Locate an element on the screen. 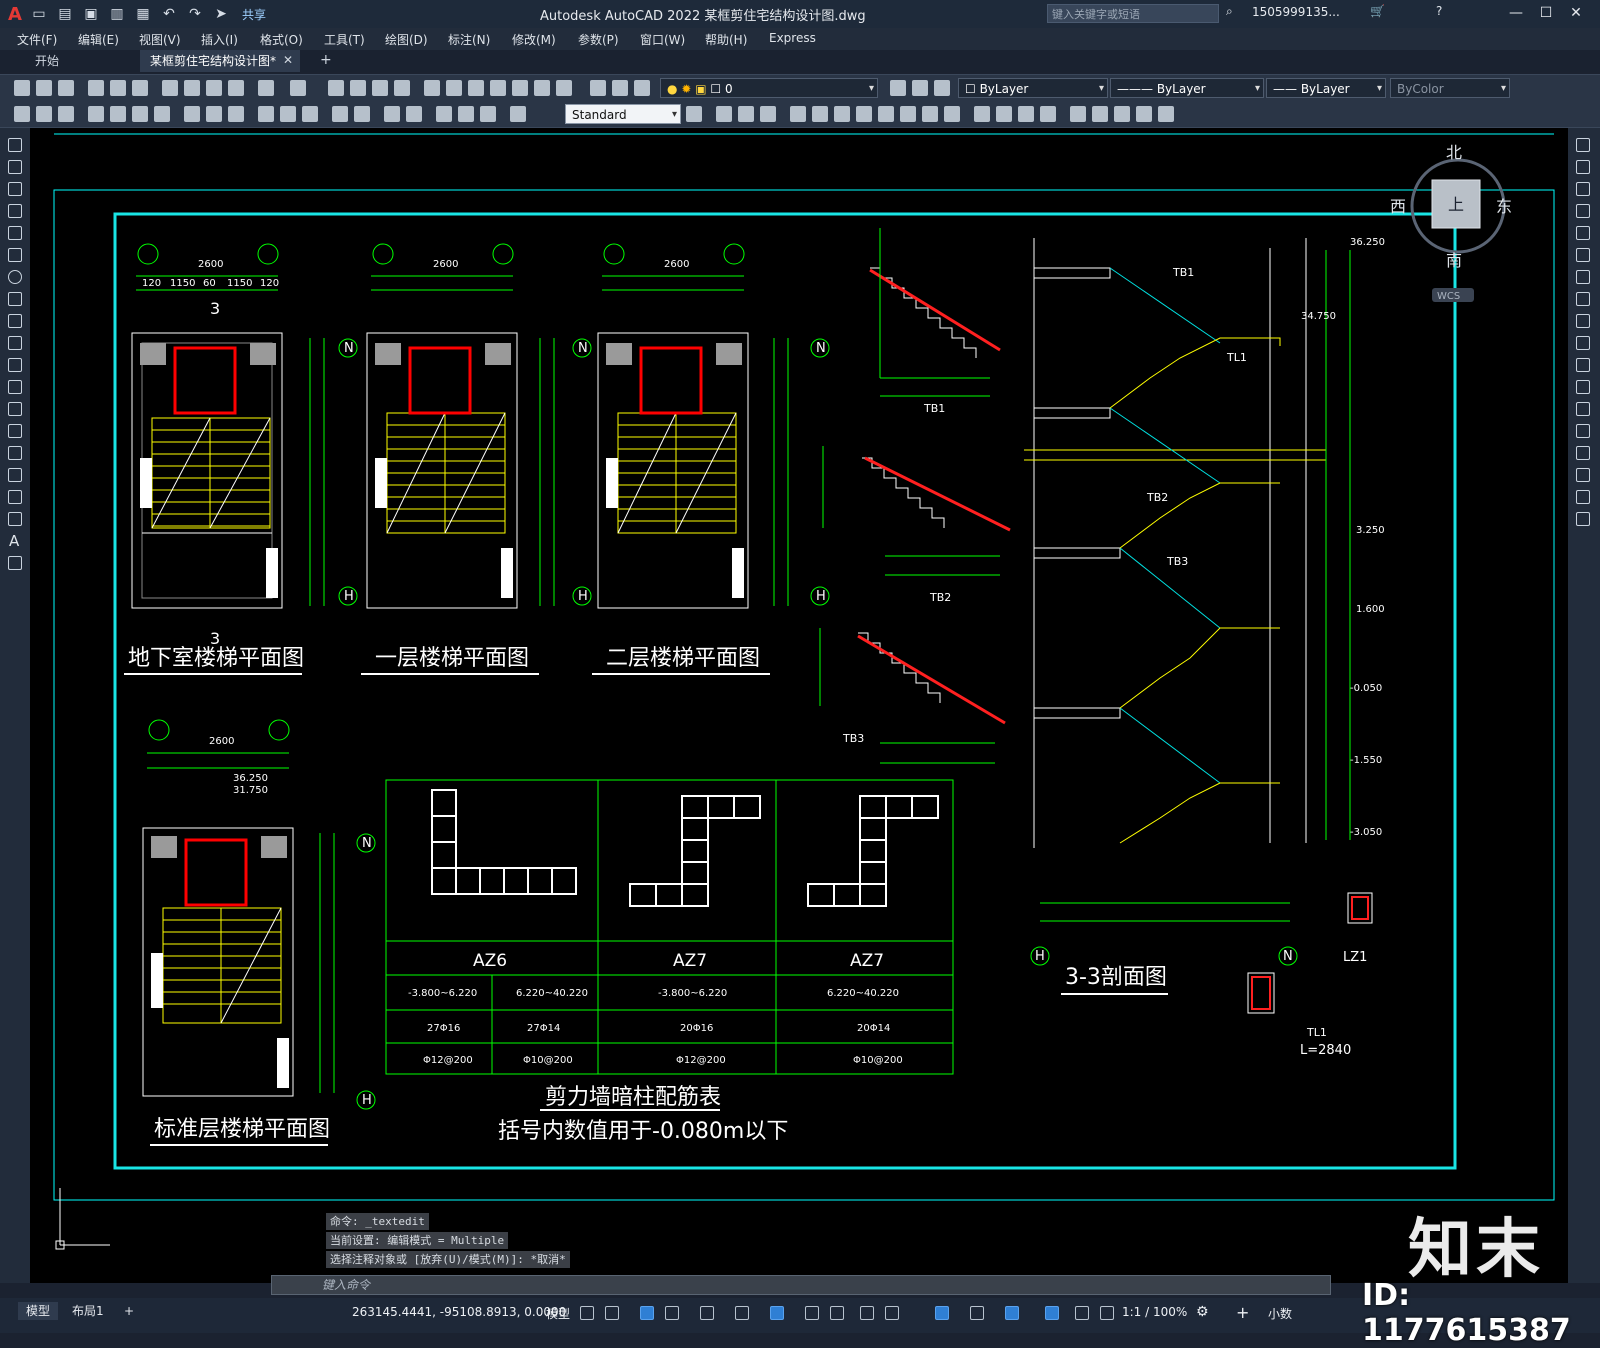  ortho-icon is located at coordinates (647, 1313).